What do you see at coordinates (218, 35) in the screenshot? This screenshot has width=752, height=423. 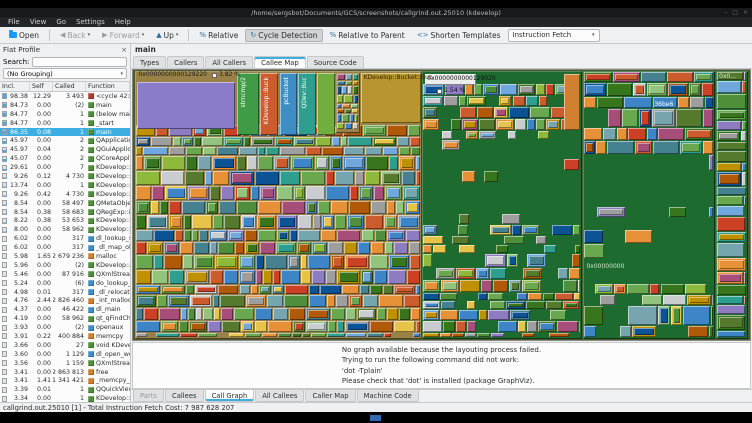 I see `relative-toggle: % Relative` at bounding box center [218, 35].